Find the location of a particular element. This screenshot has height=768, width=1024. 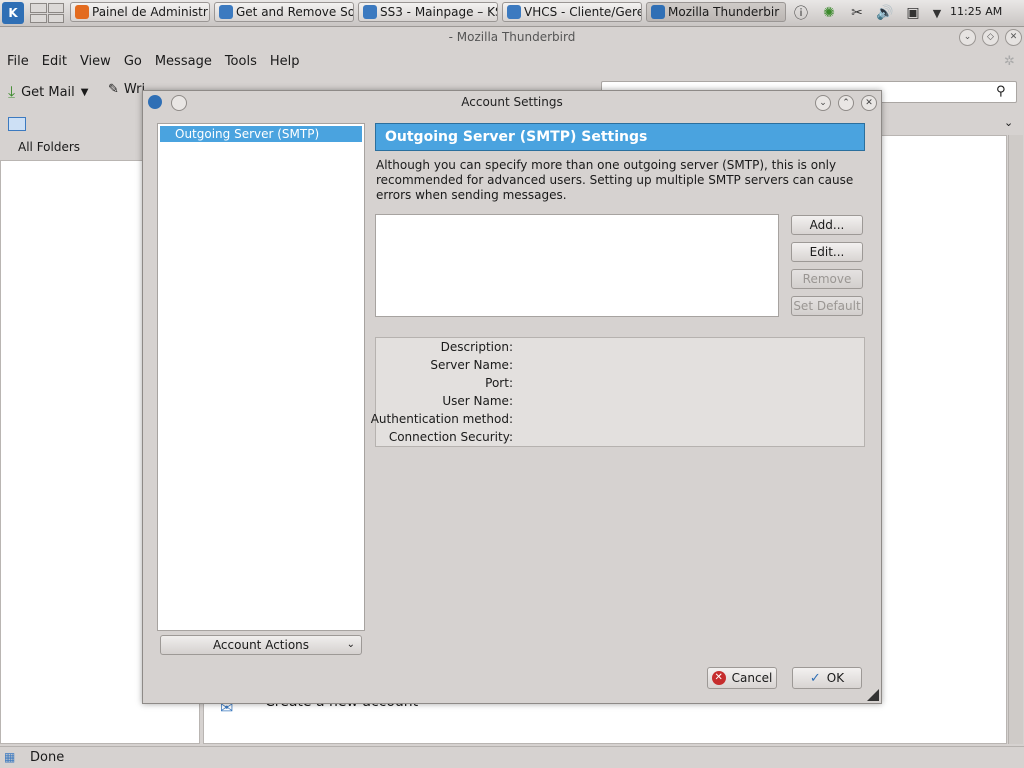

desktop-pager is located at coordinates (47, 13).